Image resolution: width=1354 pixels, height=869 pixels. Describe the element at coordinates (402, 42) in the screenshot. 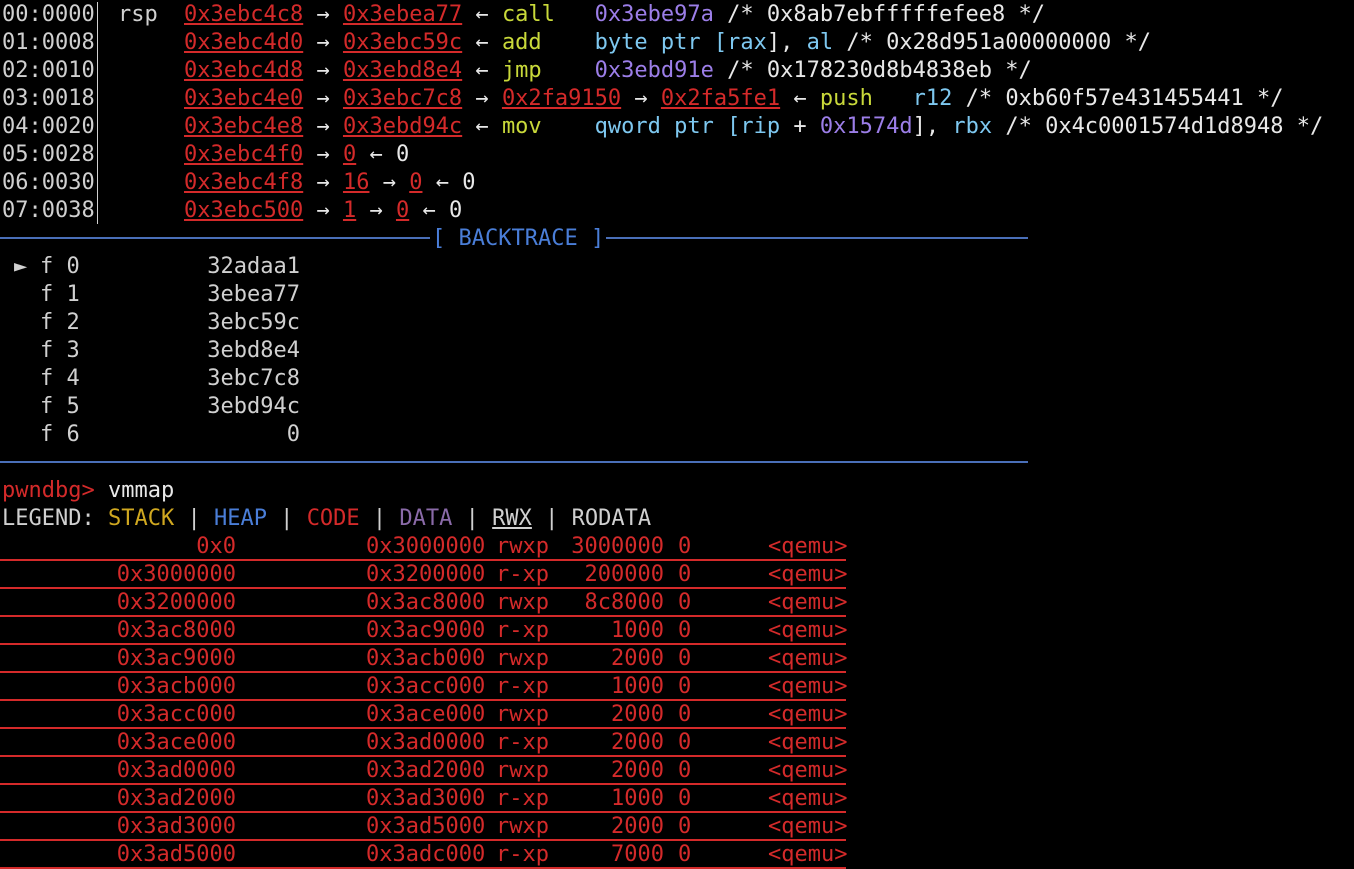

I see `address-link: 0x3ebc59c` at that location.